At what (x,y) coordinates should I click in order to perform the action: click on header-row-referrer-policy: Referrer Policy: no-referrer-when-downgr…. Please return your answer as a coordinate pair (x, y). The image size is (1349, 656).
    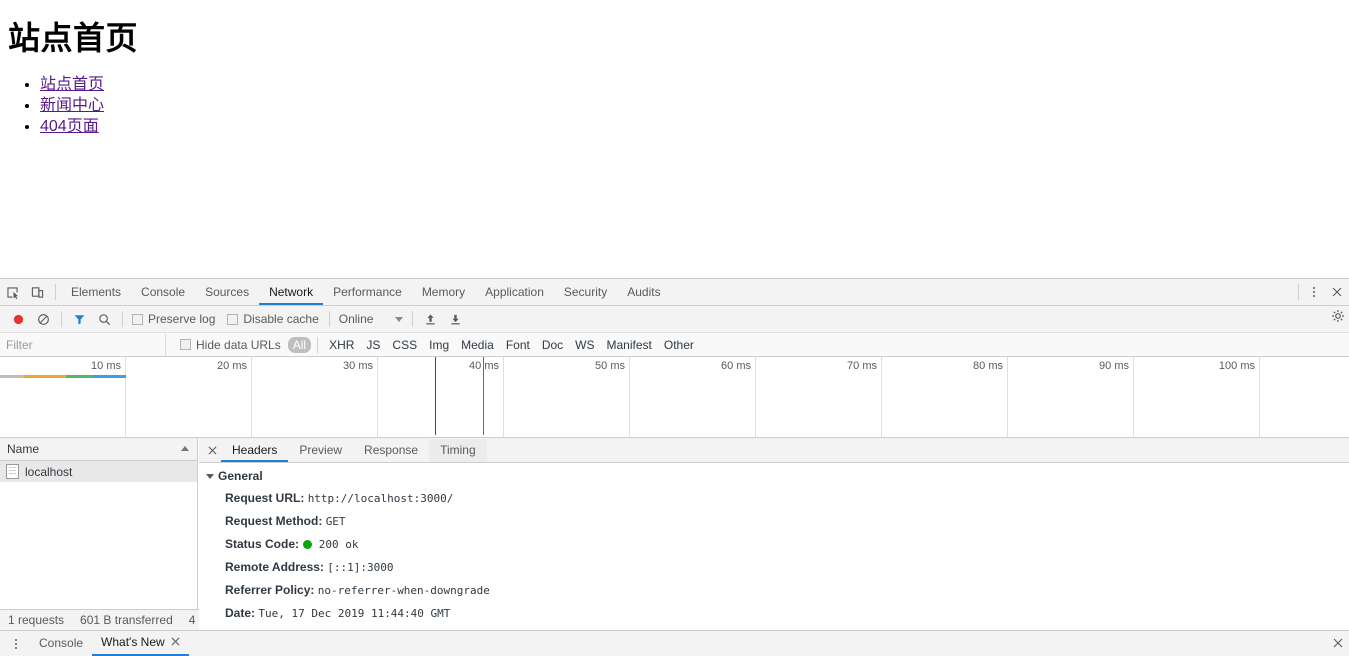
    Looking at the image, I should click on (777, 590).